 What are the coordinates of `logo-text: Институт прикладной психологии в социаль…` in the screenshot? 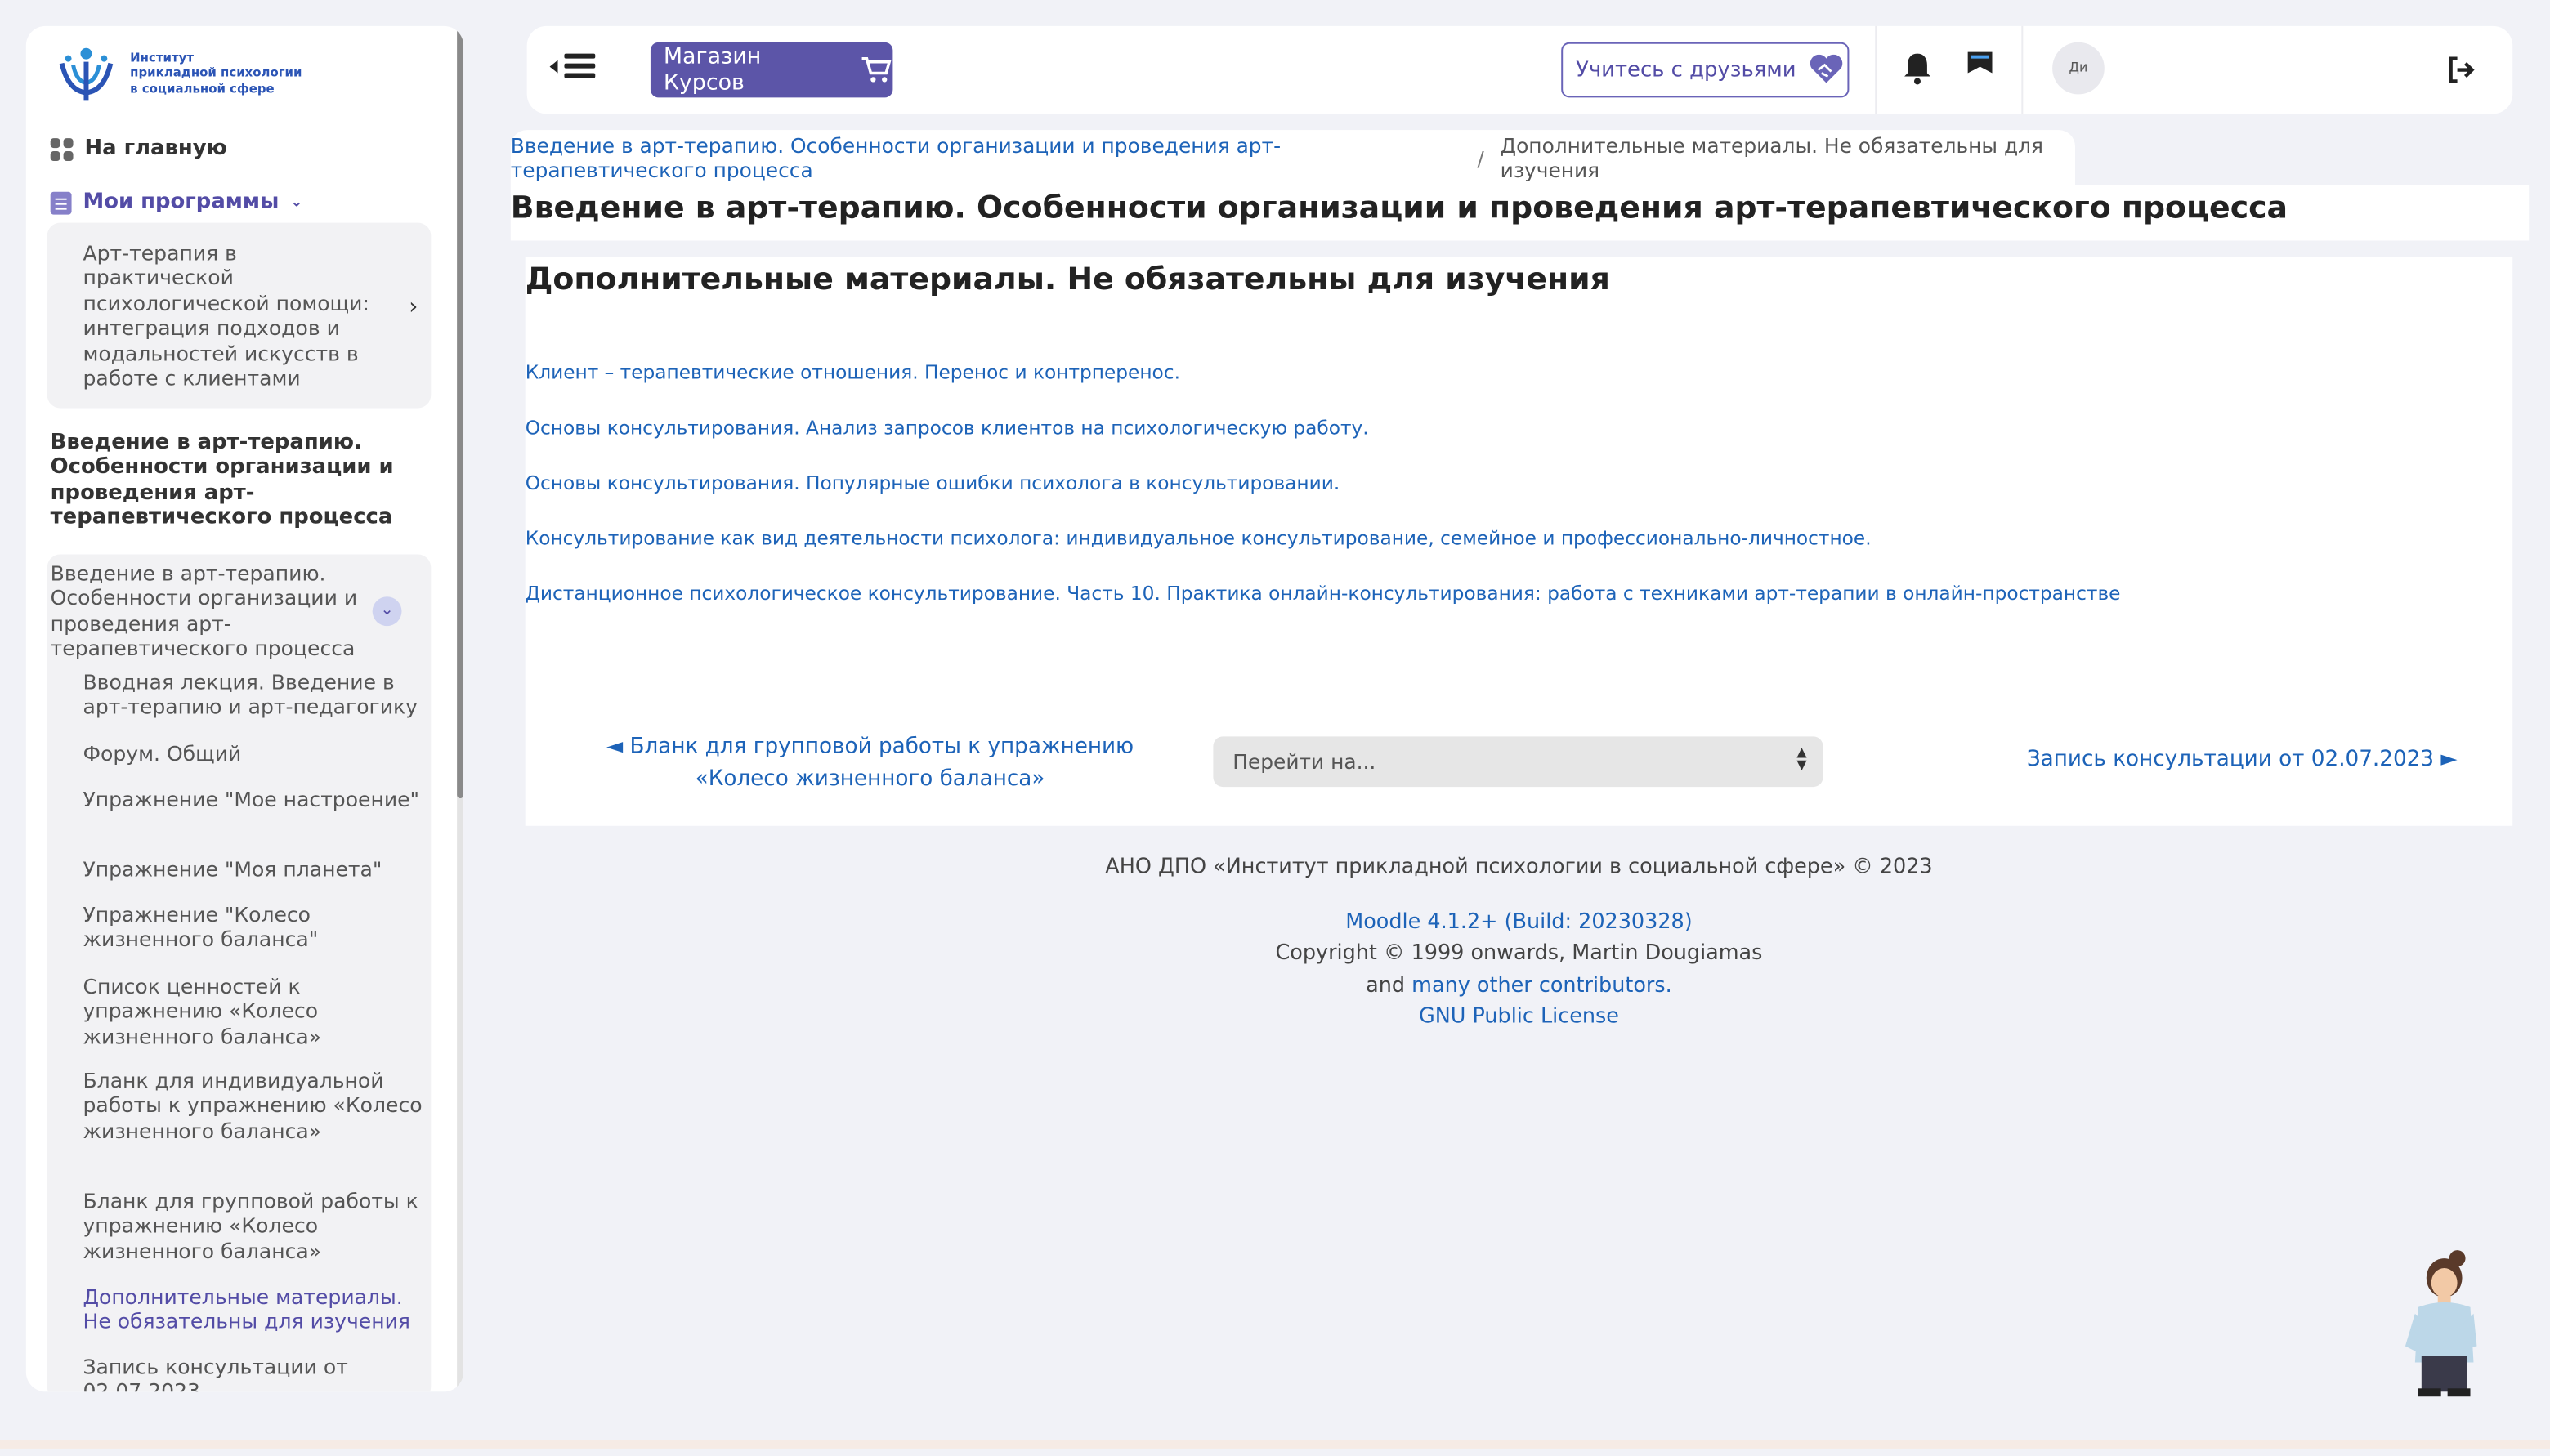 It's located at (216, 73).